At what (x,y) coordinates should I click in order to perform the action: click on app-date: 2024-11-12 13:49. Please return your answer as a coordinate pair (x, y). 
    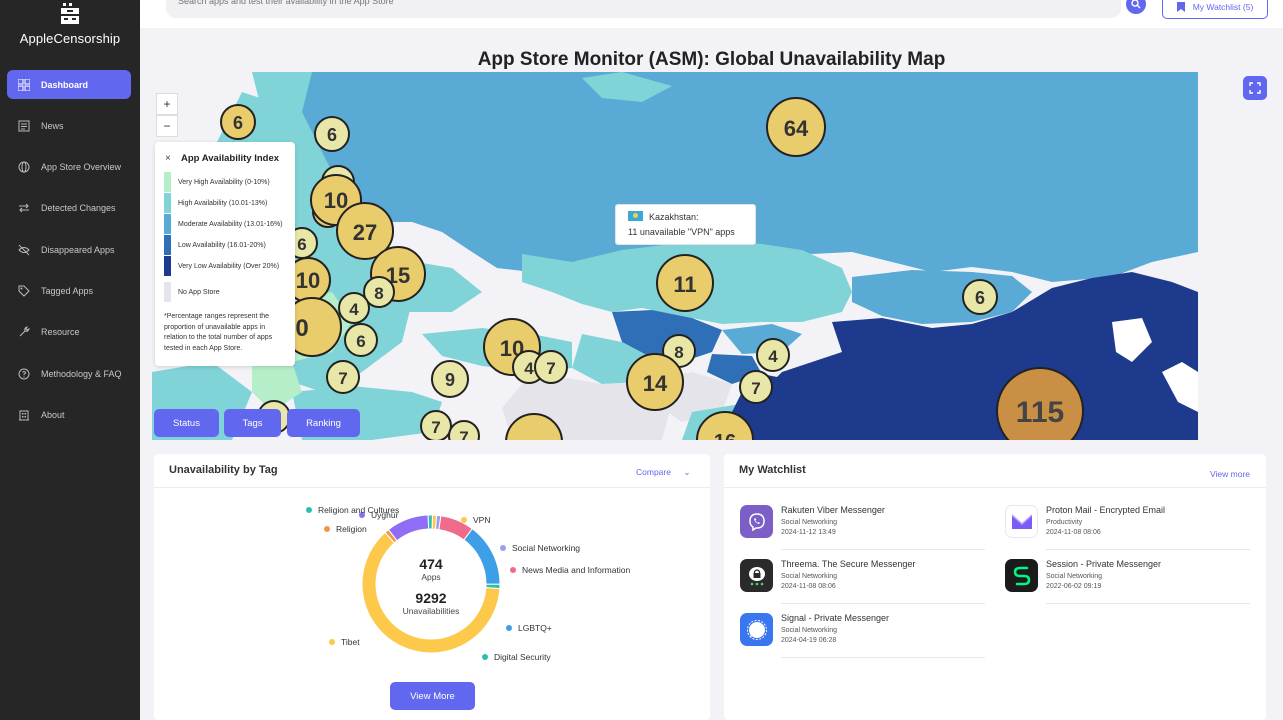
    Looking at the image, I should click on (808, 532).